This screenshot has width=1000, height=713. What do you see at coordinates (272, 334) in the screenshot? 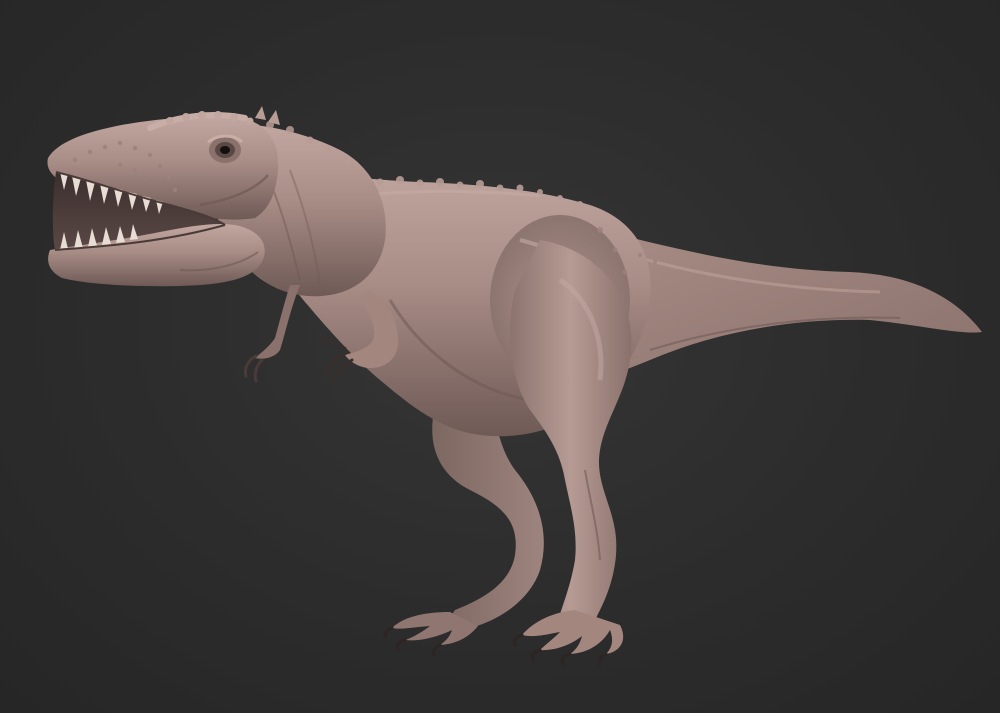
I see `far-arm` at bounding box center [272, 334].